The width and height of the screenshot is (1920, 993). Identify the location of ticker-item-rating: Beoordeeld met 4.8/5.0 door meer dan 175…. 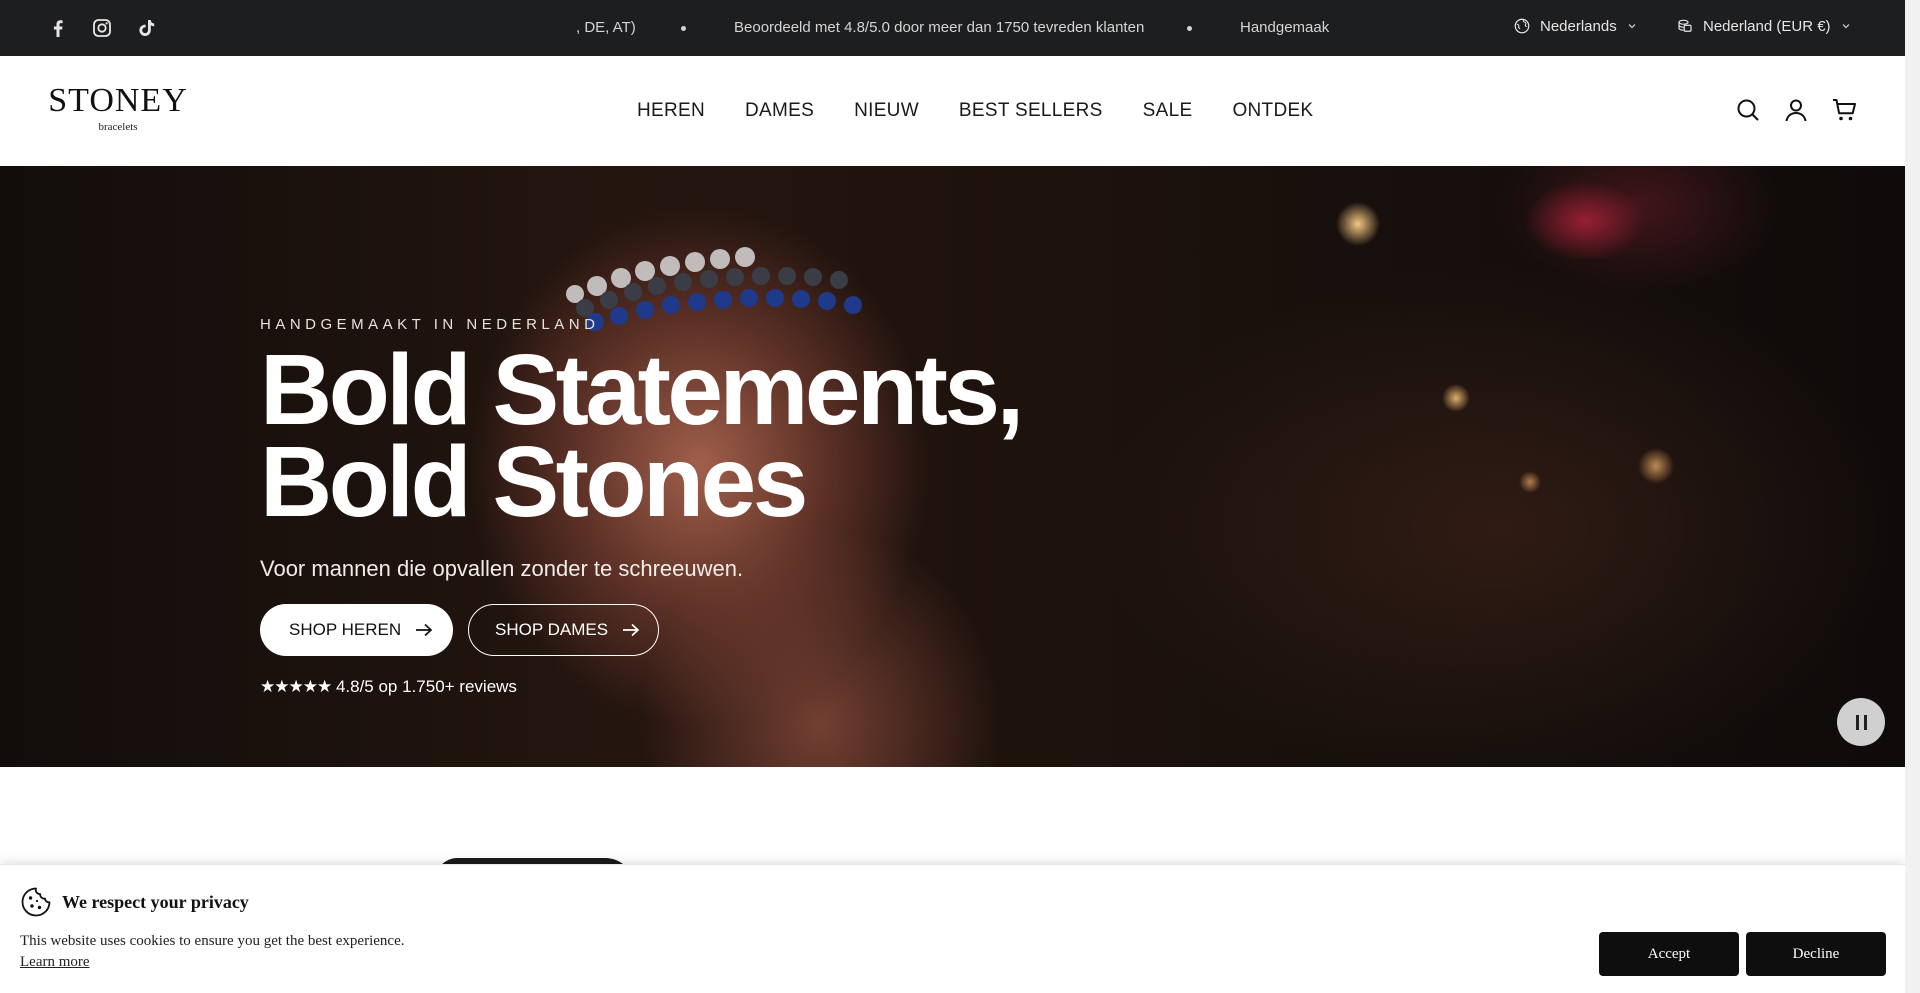
(939, 27).